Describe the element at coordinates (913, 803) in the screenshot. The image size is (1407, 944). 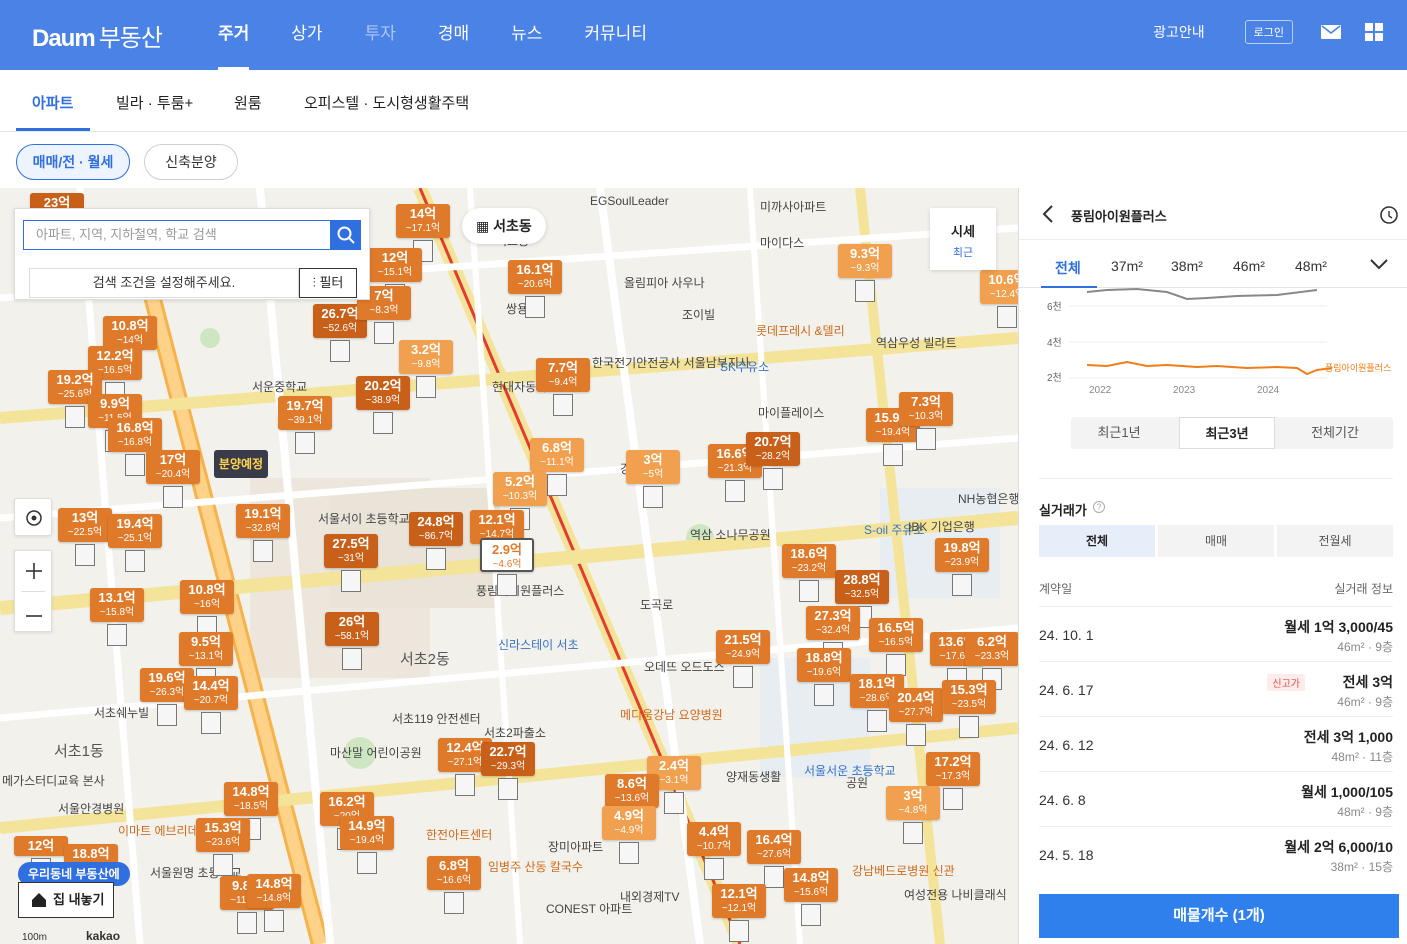
I see `price-marker: 3억 ~4.8억` at that location.